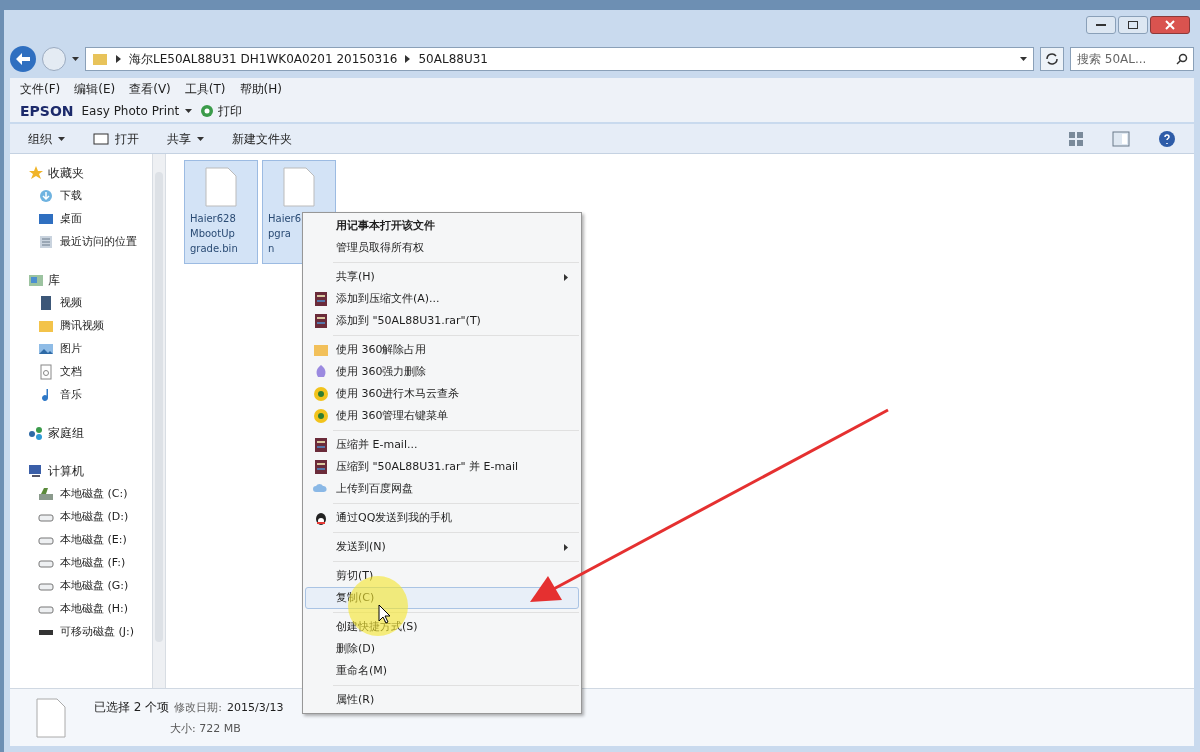 The image size is (1200, 752). I want to click on nav-item: 本地磁盘 (H:), so click(90, 609).